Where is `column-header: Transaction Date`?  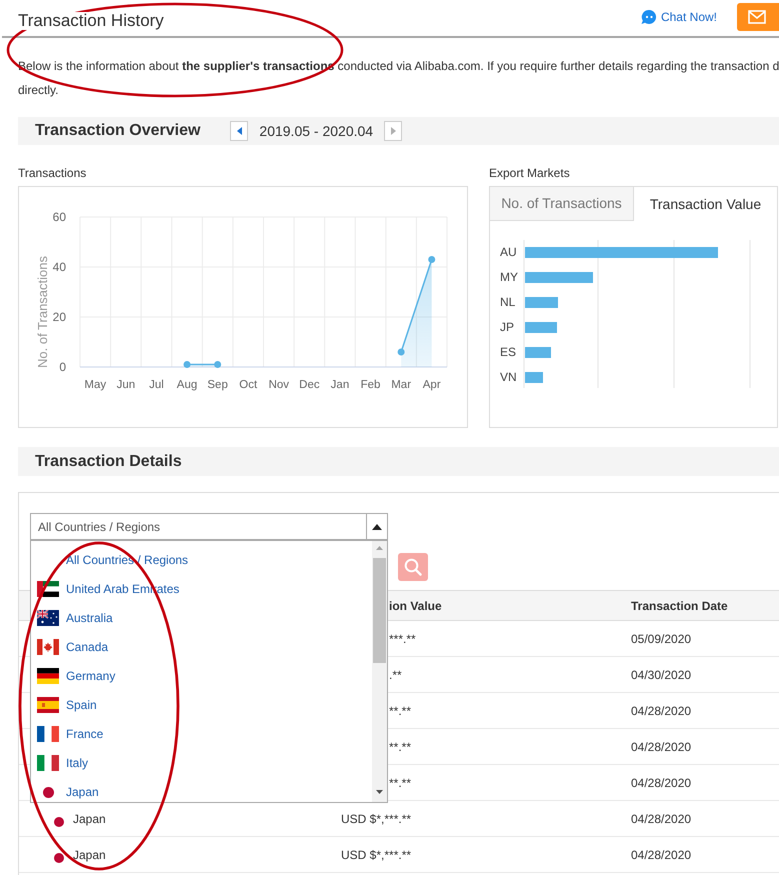 column-header: Transaction Date is located at coordinates (679, 605).